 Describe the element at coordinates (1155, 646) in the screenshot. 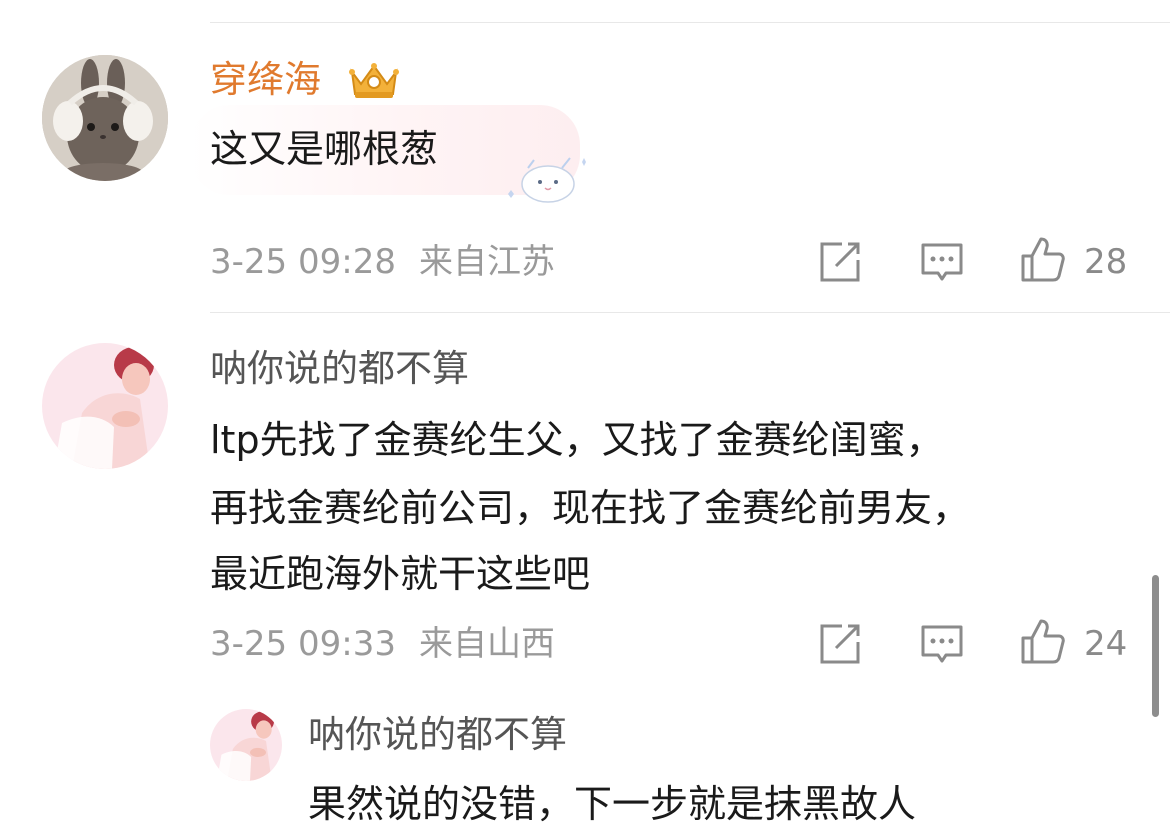

I see `scrollbar` at that location.